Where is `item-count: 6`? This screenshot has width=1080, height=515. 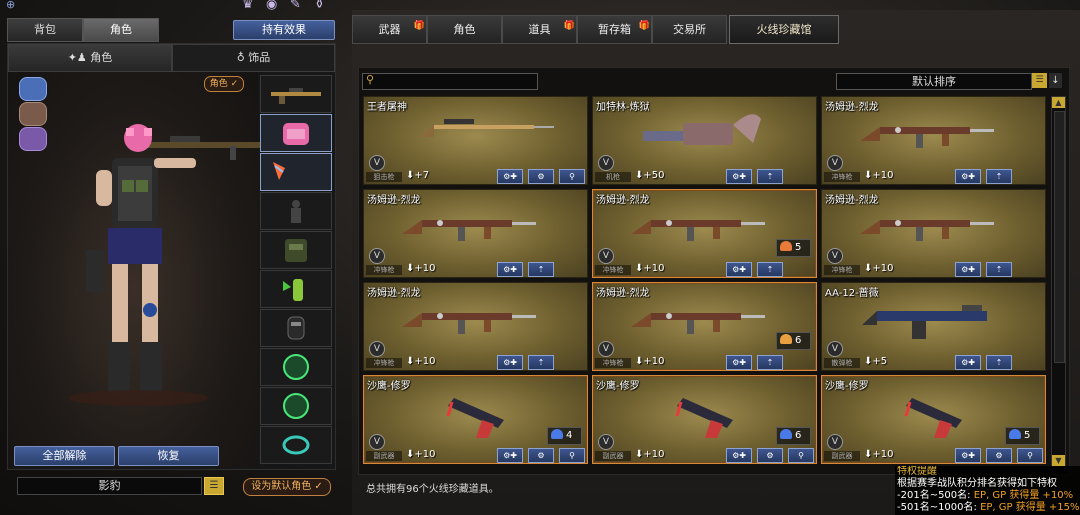 item-count: 6 is located at coordinates (793, 436).